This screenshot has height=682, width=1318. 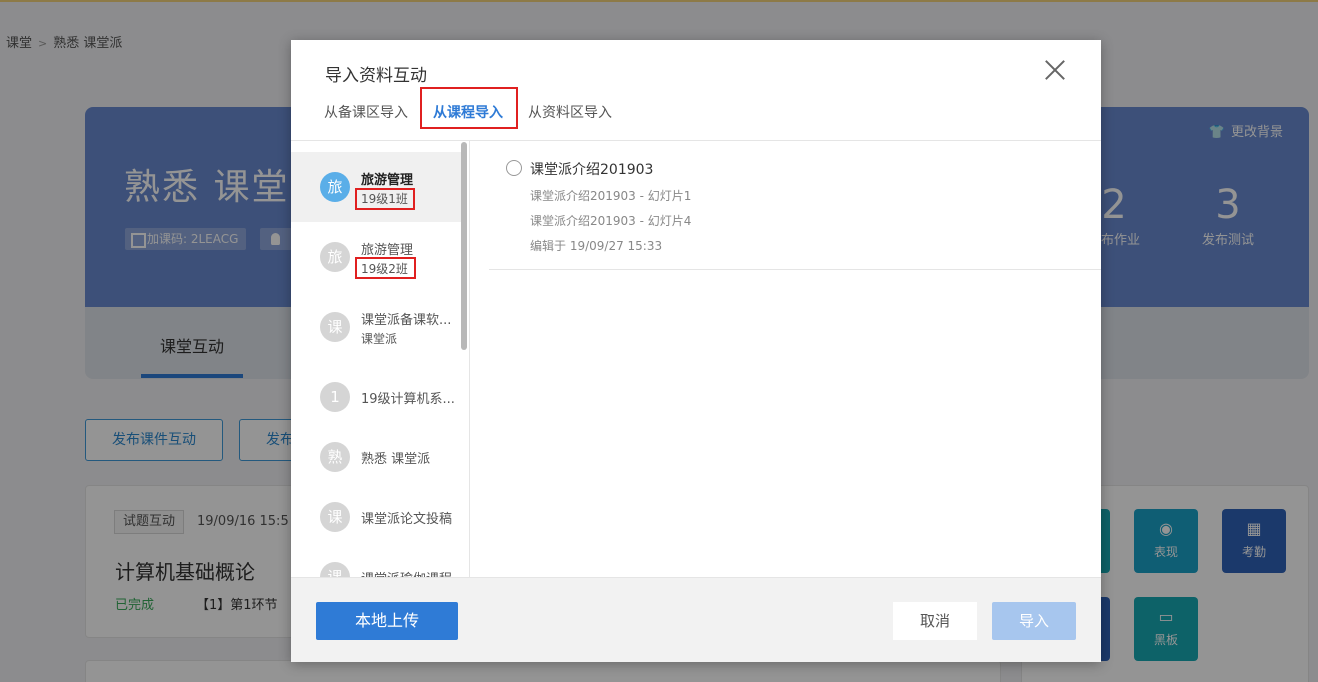 I want to click on material-title: 课堂派介绍201903, so click(x=592, y=170).